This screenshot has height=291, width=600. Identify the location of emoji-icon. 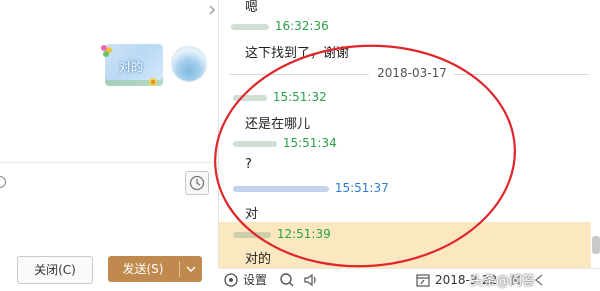
(3, 182).